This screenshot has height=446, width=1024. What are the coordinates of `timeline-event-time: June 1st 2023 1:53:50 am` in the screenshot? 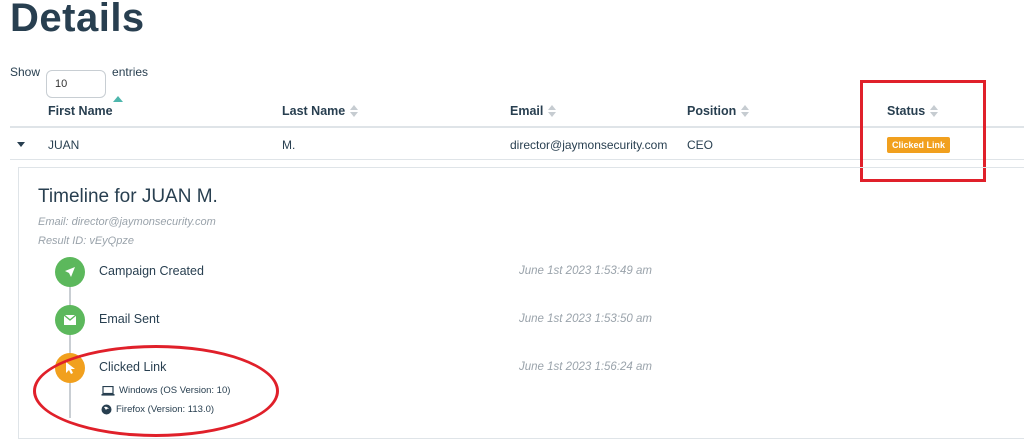 It's located at (585, 319).